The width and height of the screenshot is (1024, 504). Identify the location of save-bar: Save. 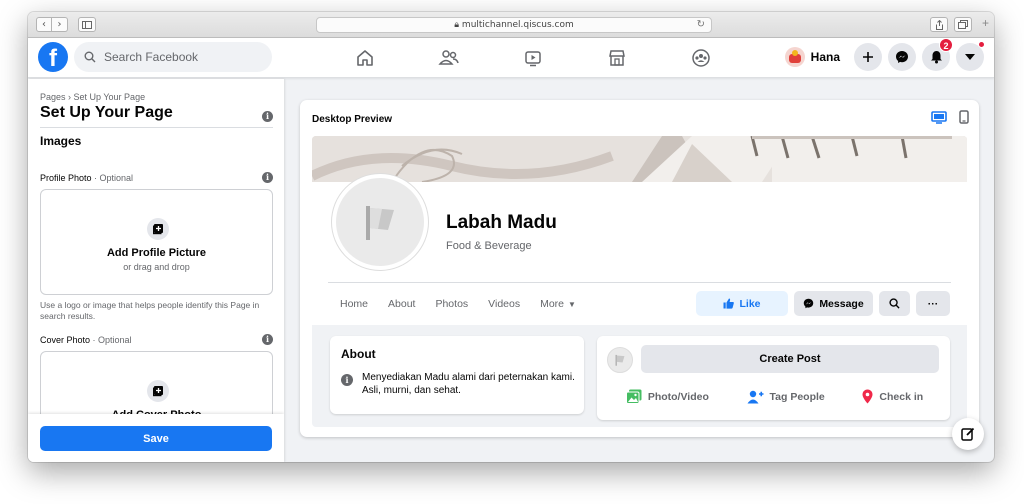
(156, 438).